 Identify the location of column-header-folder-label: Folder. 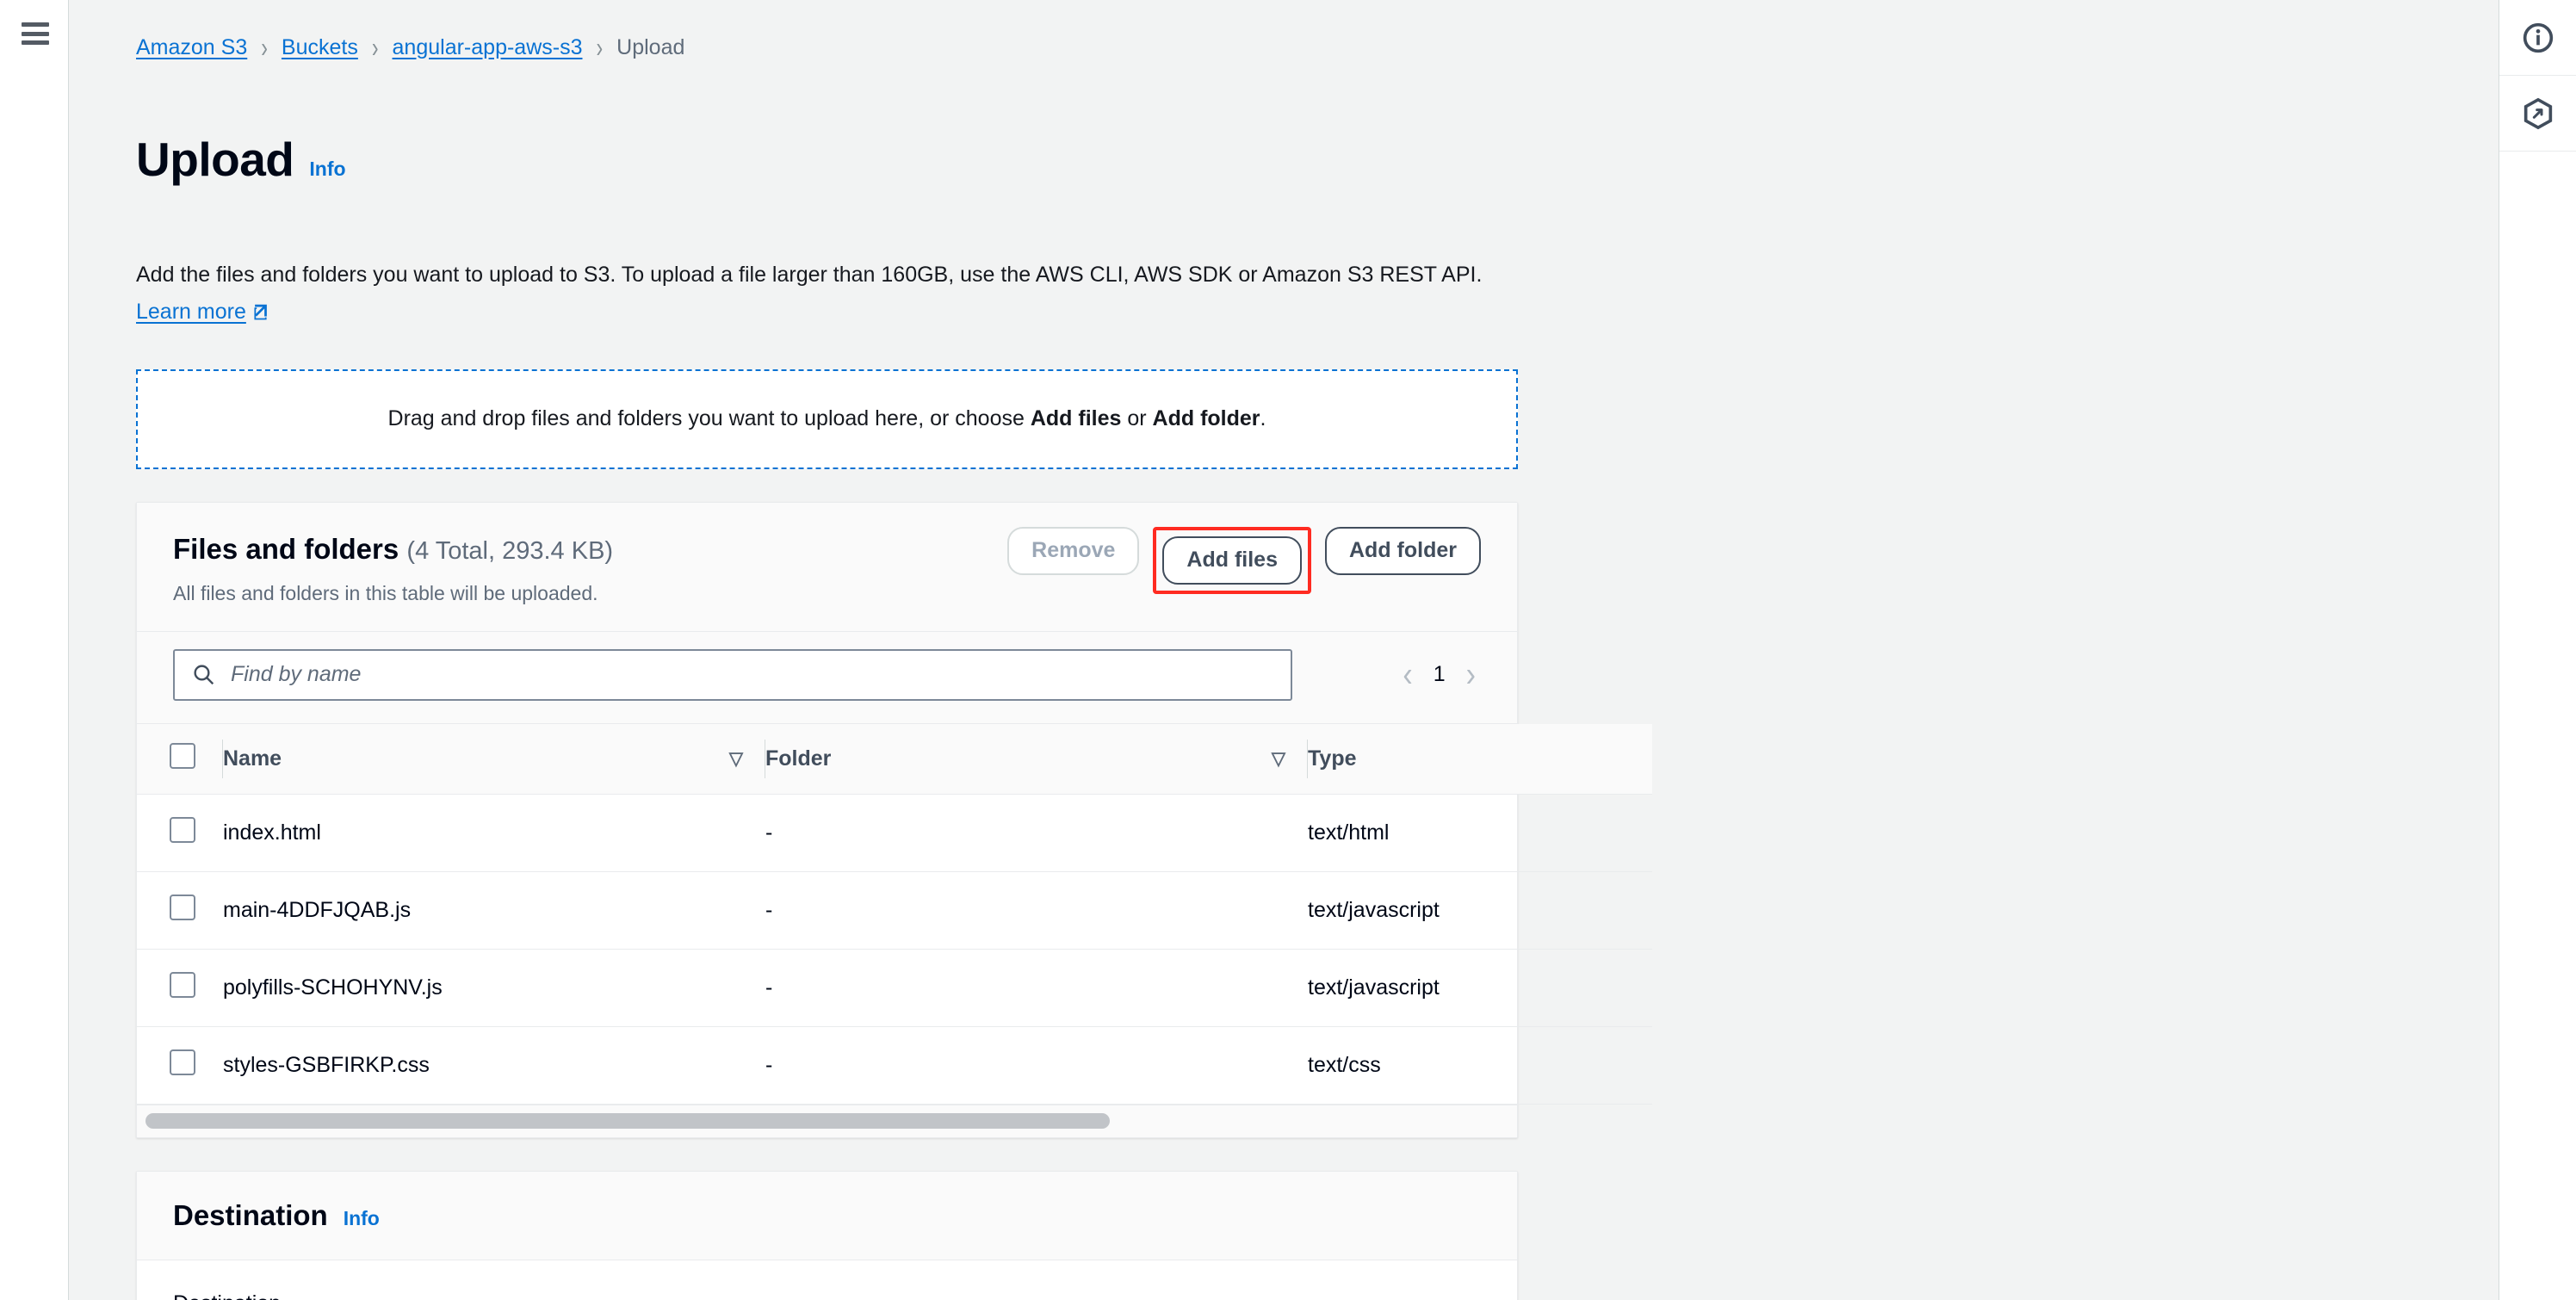
(799, 758).